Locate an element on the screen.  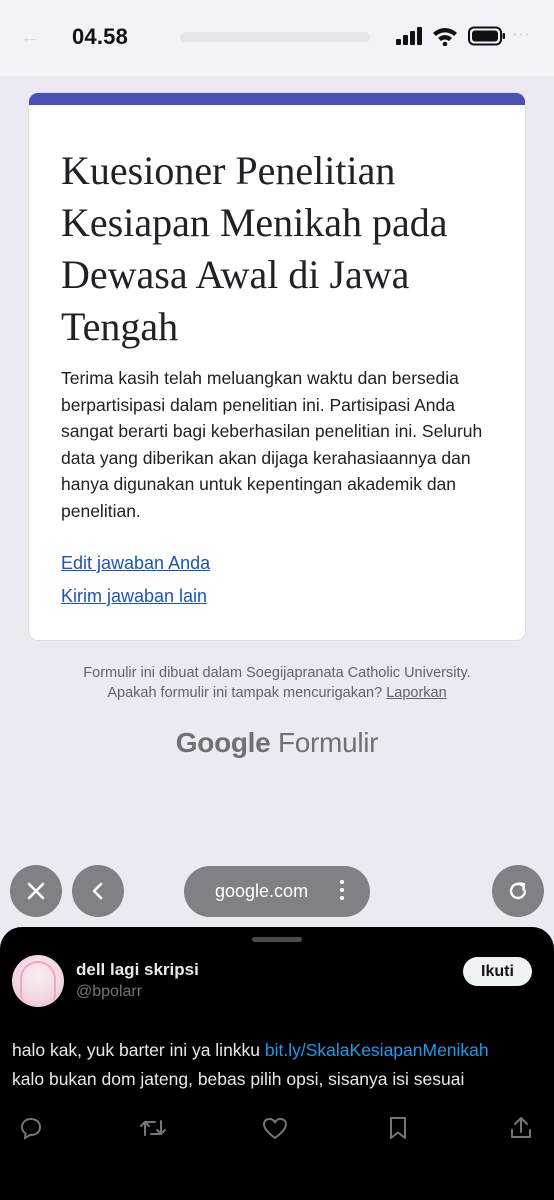
card-accent-bar is located at coordinates (277, 99).